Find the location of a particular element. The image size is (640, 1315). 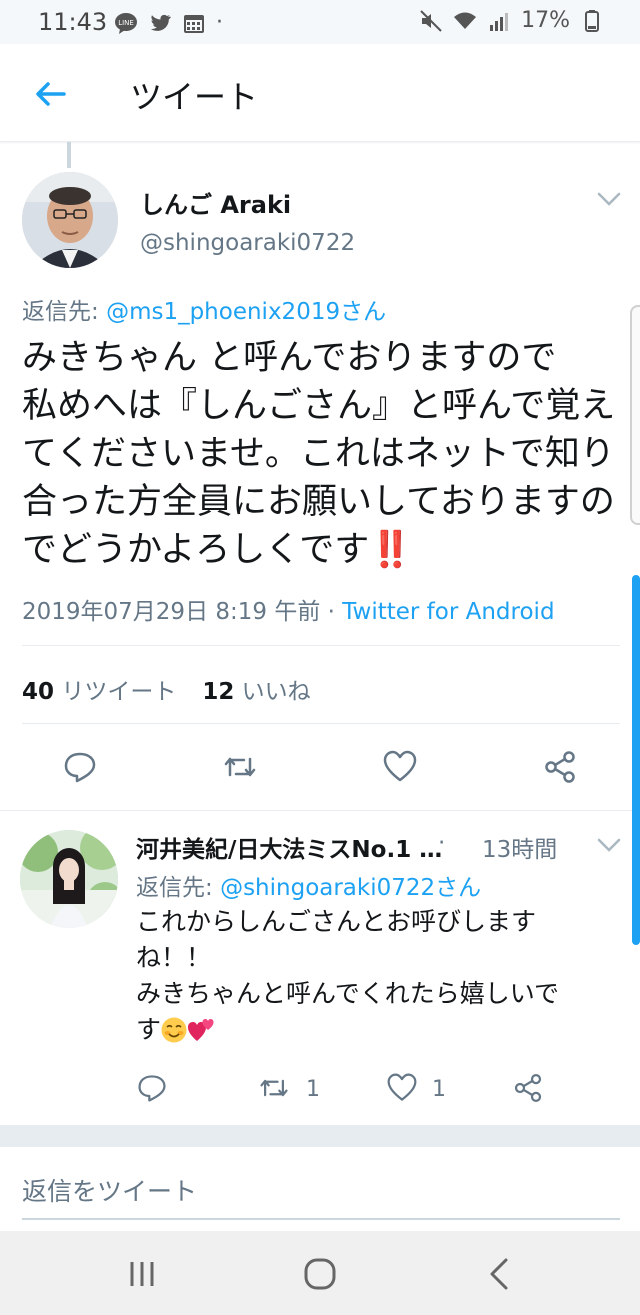

twitter-icon is located at coordinates (160, 22).